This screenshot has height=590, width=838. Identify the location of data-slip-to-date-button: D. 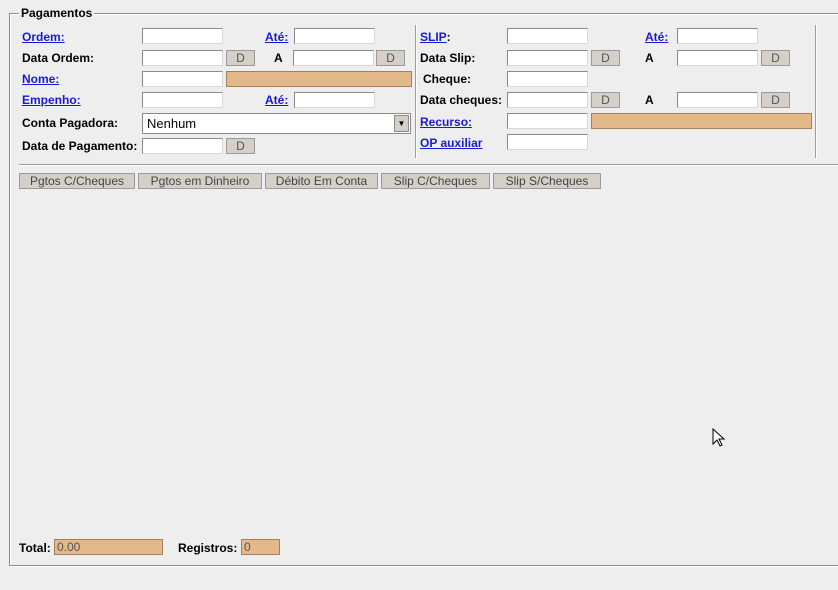
(775, 58).